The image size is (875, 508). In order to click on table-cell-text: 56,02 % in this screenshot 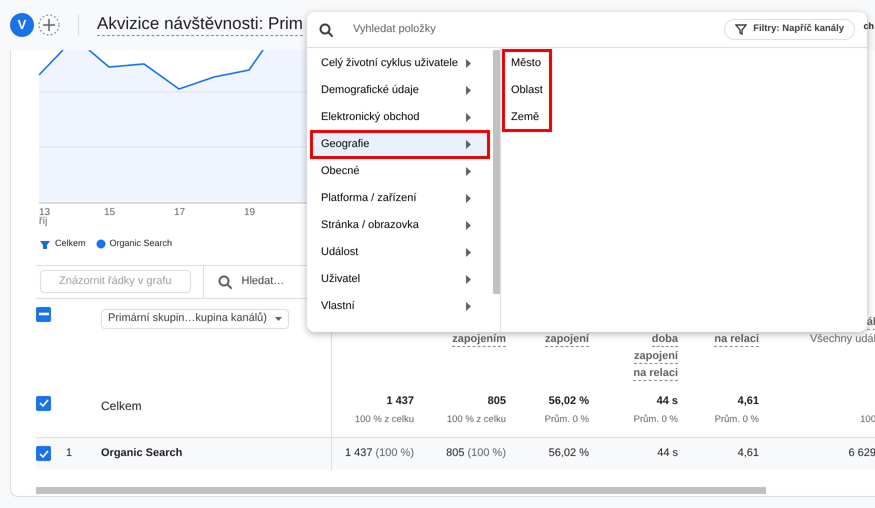, I will do `click(568, 401)`.